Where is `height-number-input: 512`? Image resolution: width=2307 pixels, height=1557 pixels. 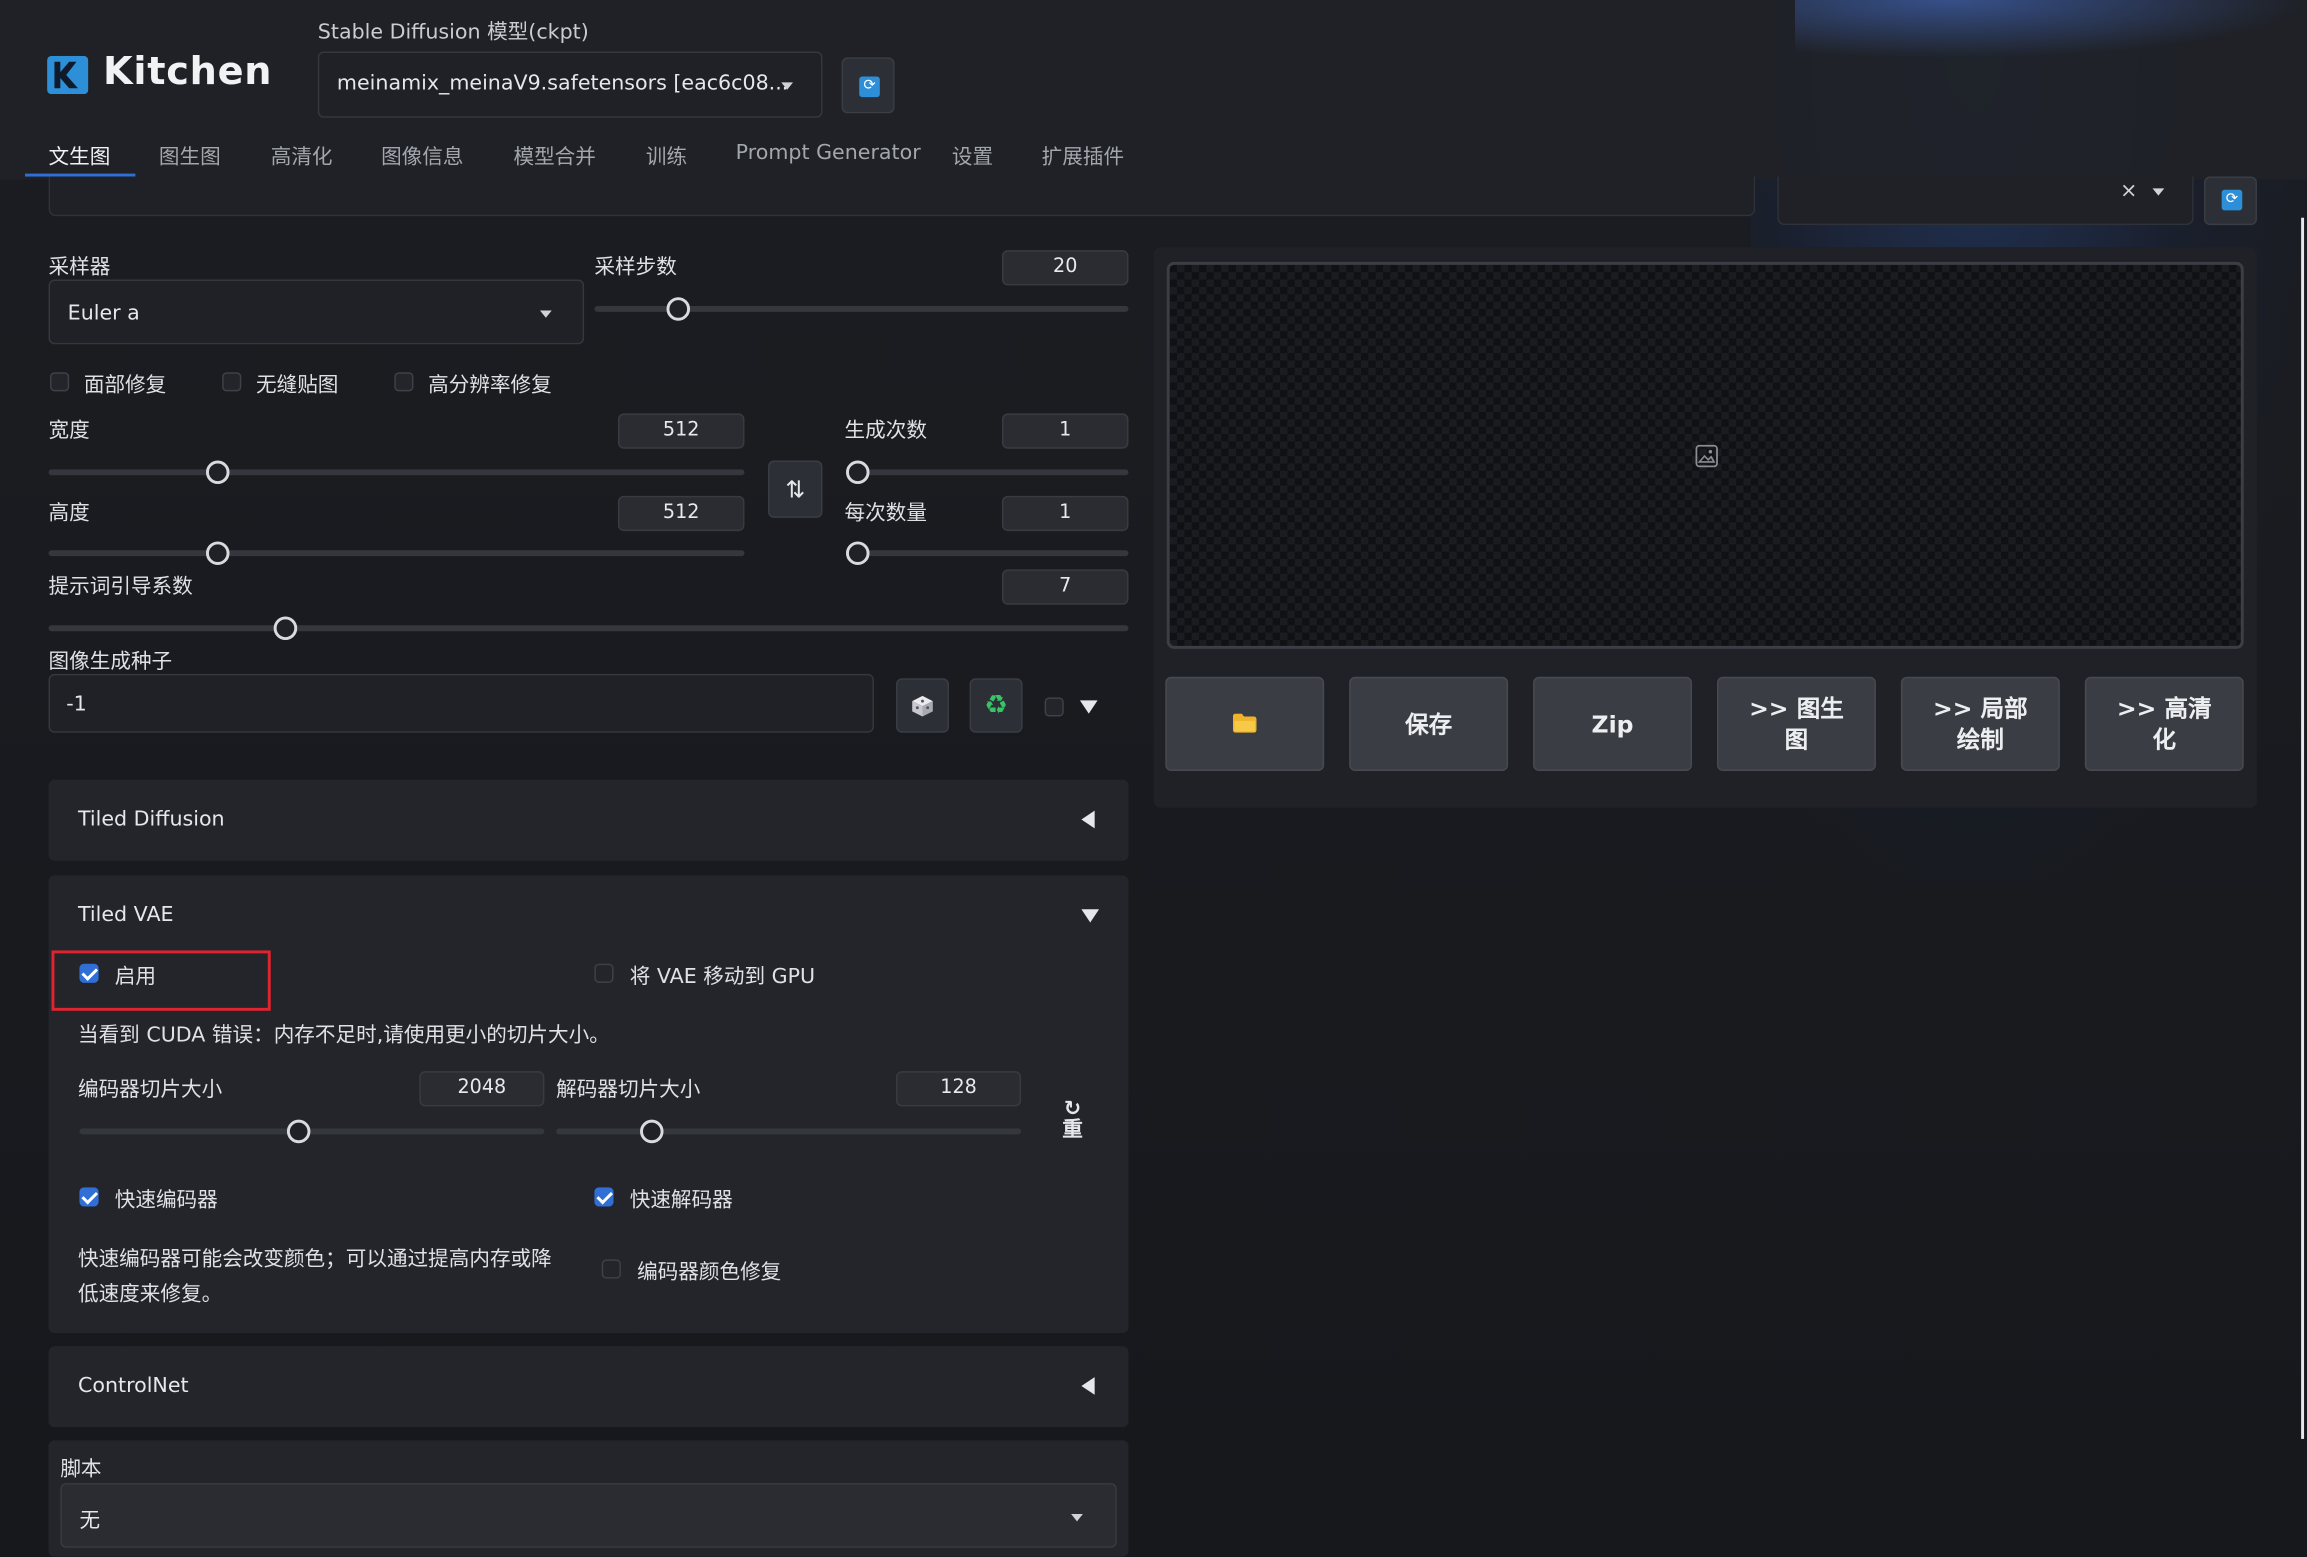 height-number-input: 512 is located at coordinates (681, 513).